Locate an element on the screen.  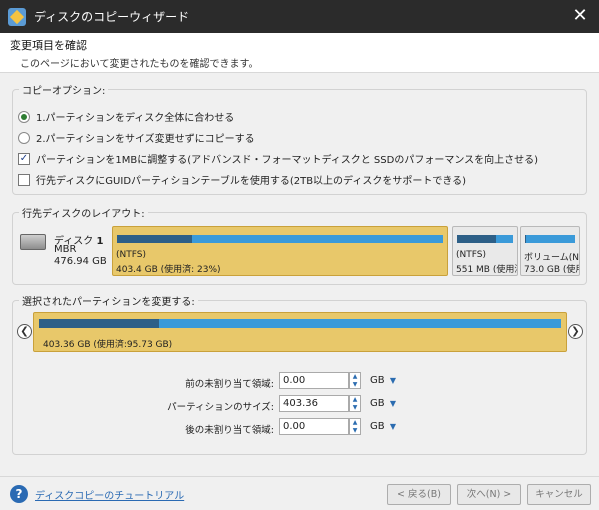
partition-1: (NTFS) 403.4 GB (使用済: 23%) is located at coordinates (280, 251).